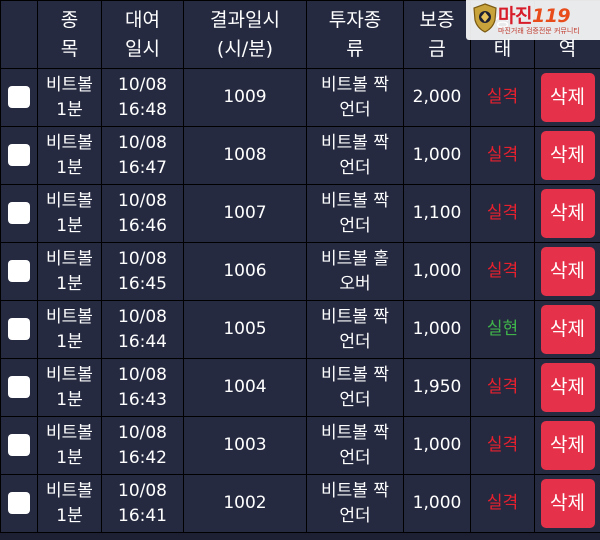 Image resolution: width=600 pixels, height=540 pixels. What do you see at coordinates (142, 213) in the screenshot?
I see `bet-time-cell: 10/08 16:46` at bounding box center [142, 213].